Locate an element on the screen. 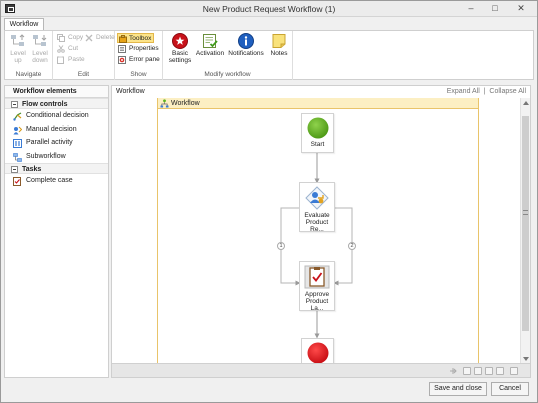 The width and height of the screenshot is (538, 403). group-modify-workflow: Basic settings Activation Notifications is located at coordinates (228, 55).